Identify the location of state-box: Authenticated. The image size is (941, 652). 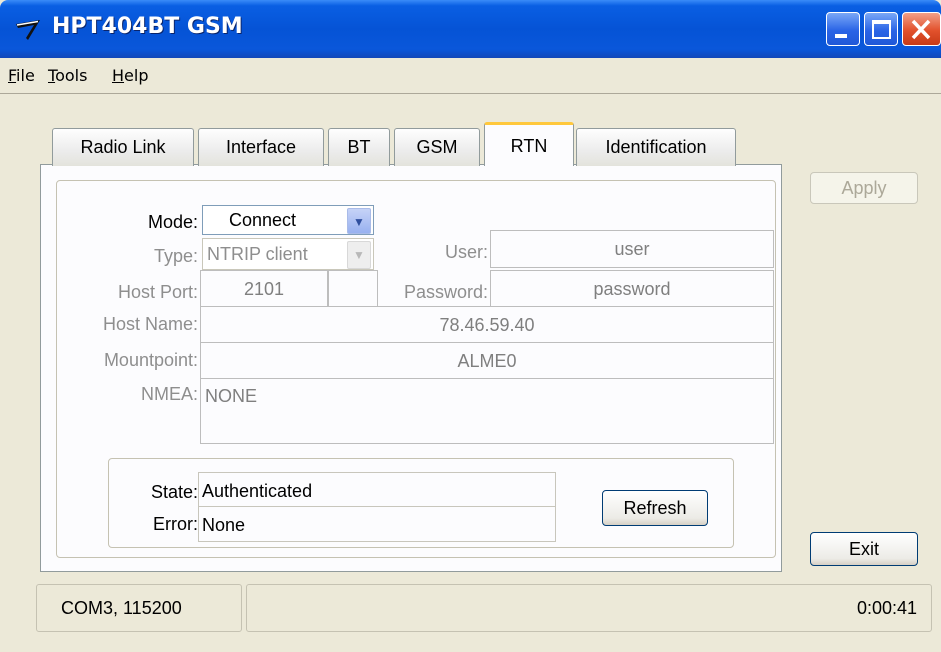
(377, 490).